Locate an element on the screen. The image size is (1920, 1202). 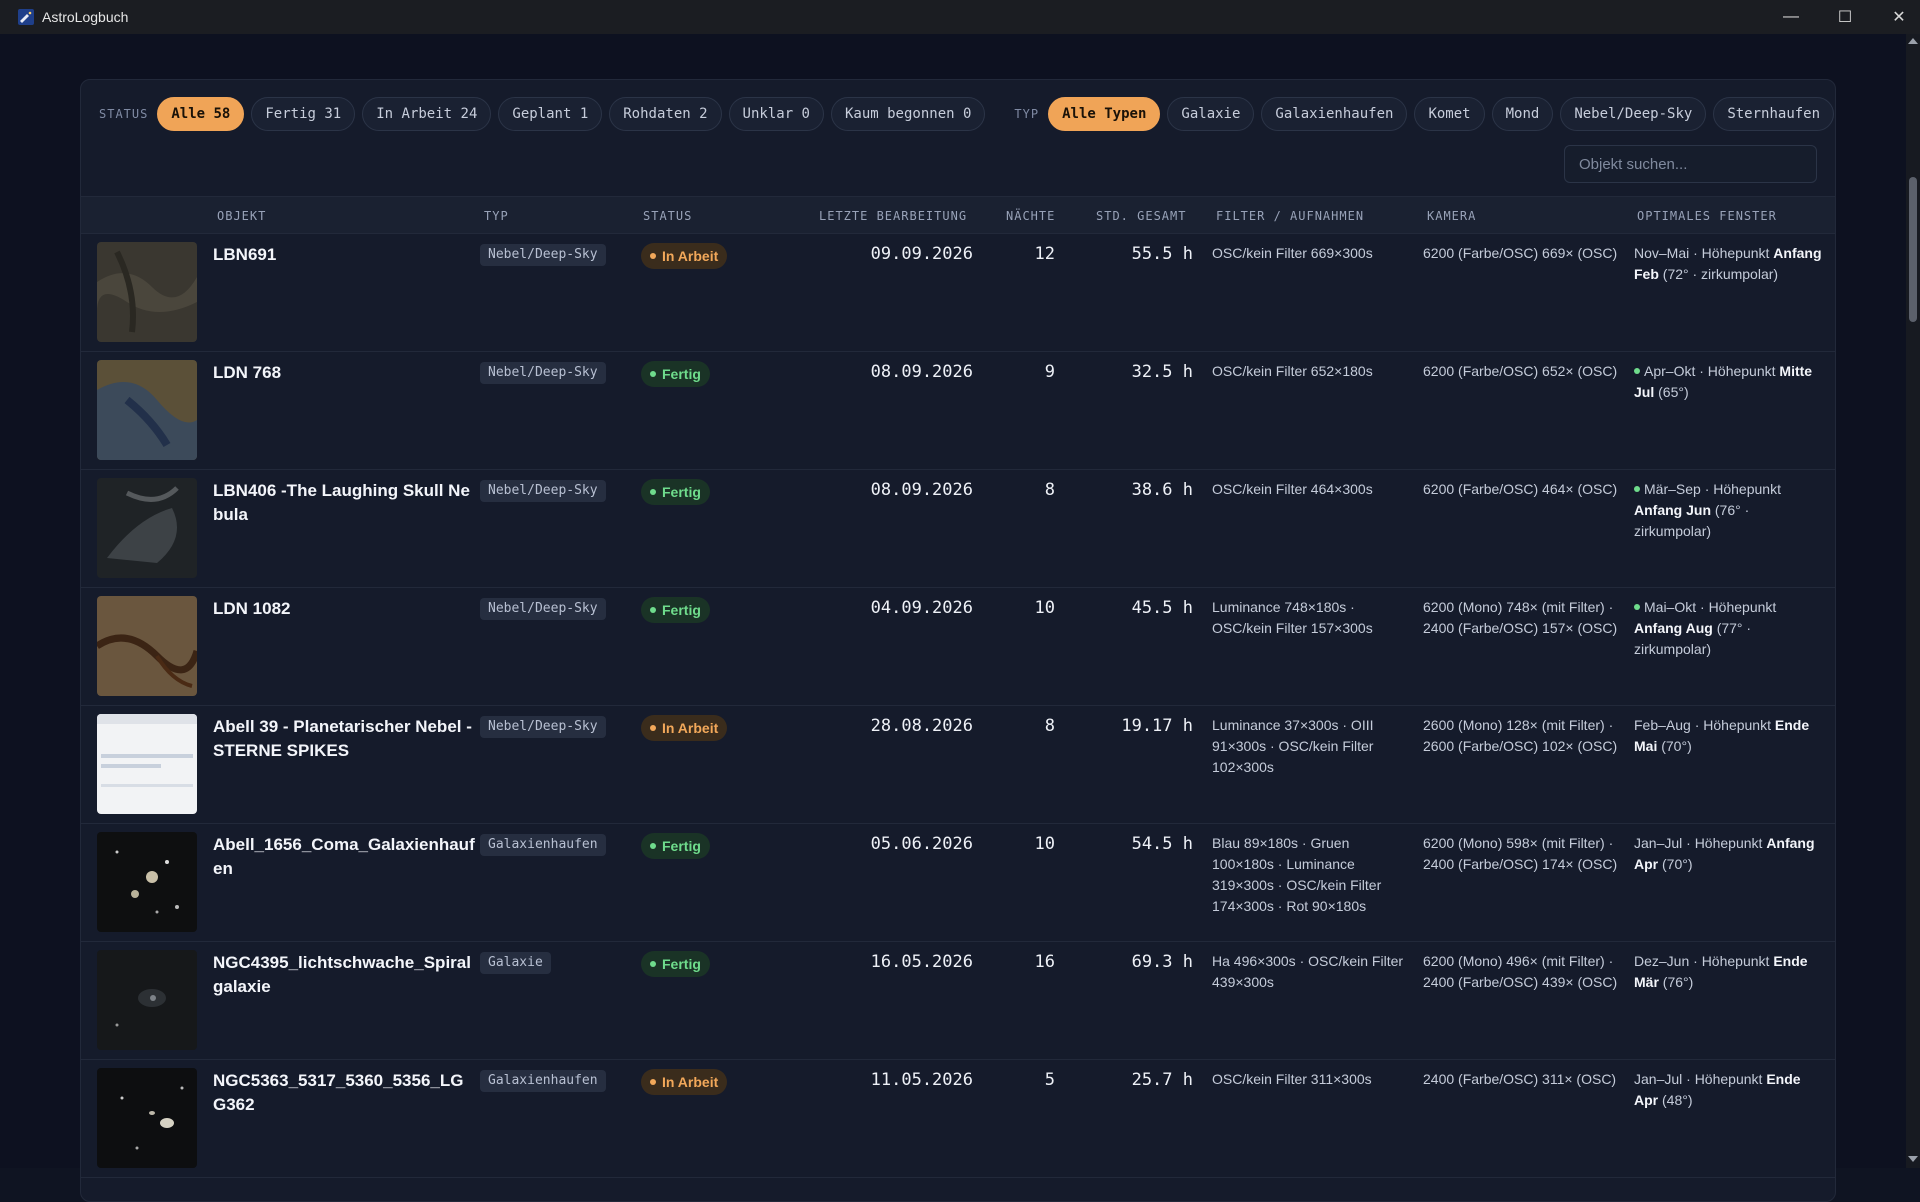
total-hours: 55.5 h is located at coordinates (1162, 254).